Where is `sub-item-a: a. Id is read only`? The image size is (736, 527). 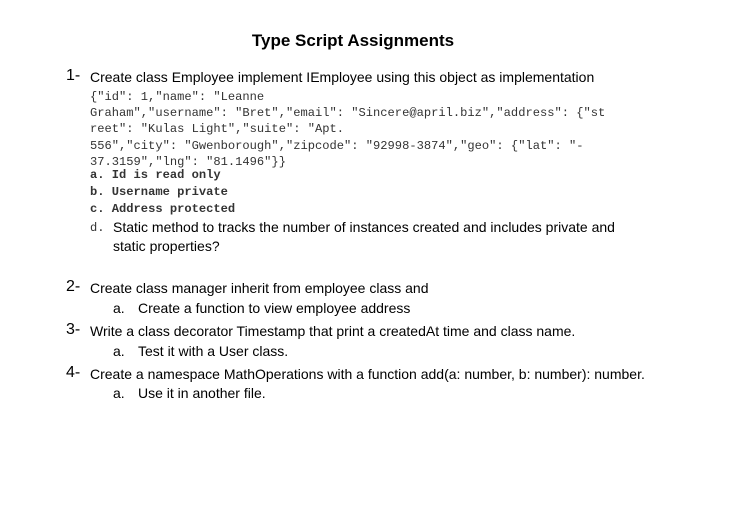
sub-item-a: a. Id is read only is located at coordinates (155, 175).